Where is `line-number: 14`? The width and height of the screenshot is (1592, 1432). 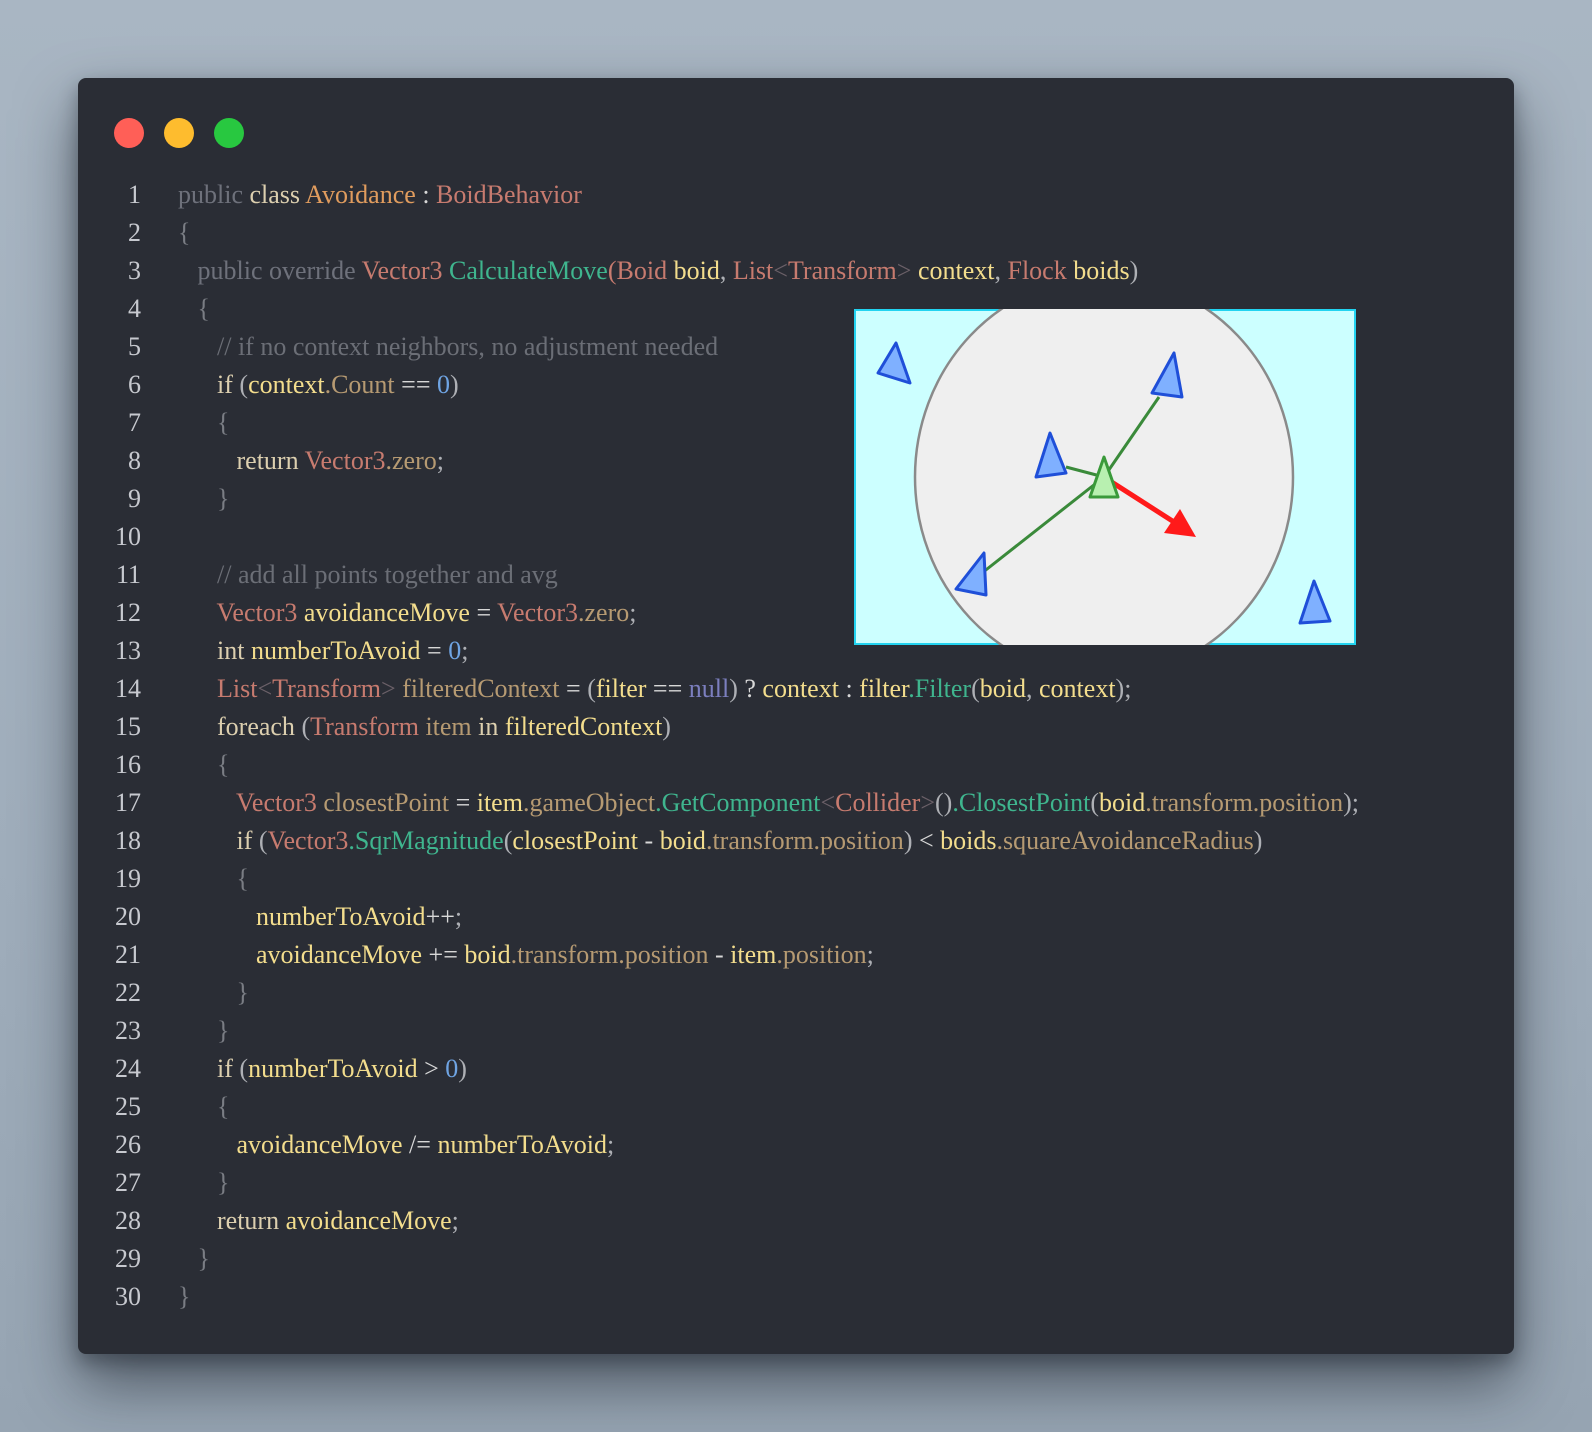 line-number: 14 is located at coordinates (128, 688).